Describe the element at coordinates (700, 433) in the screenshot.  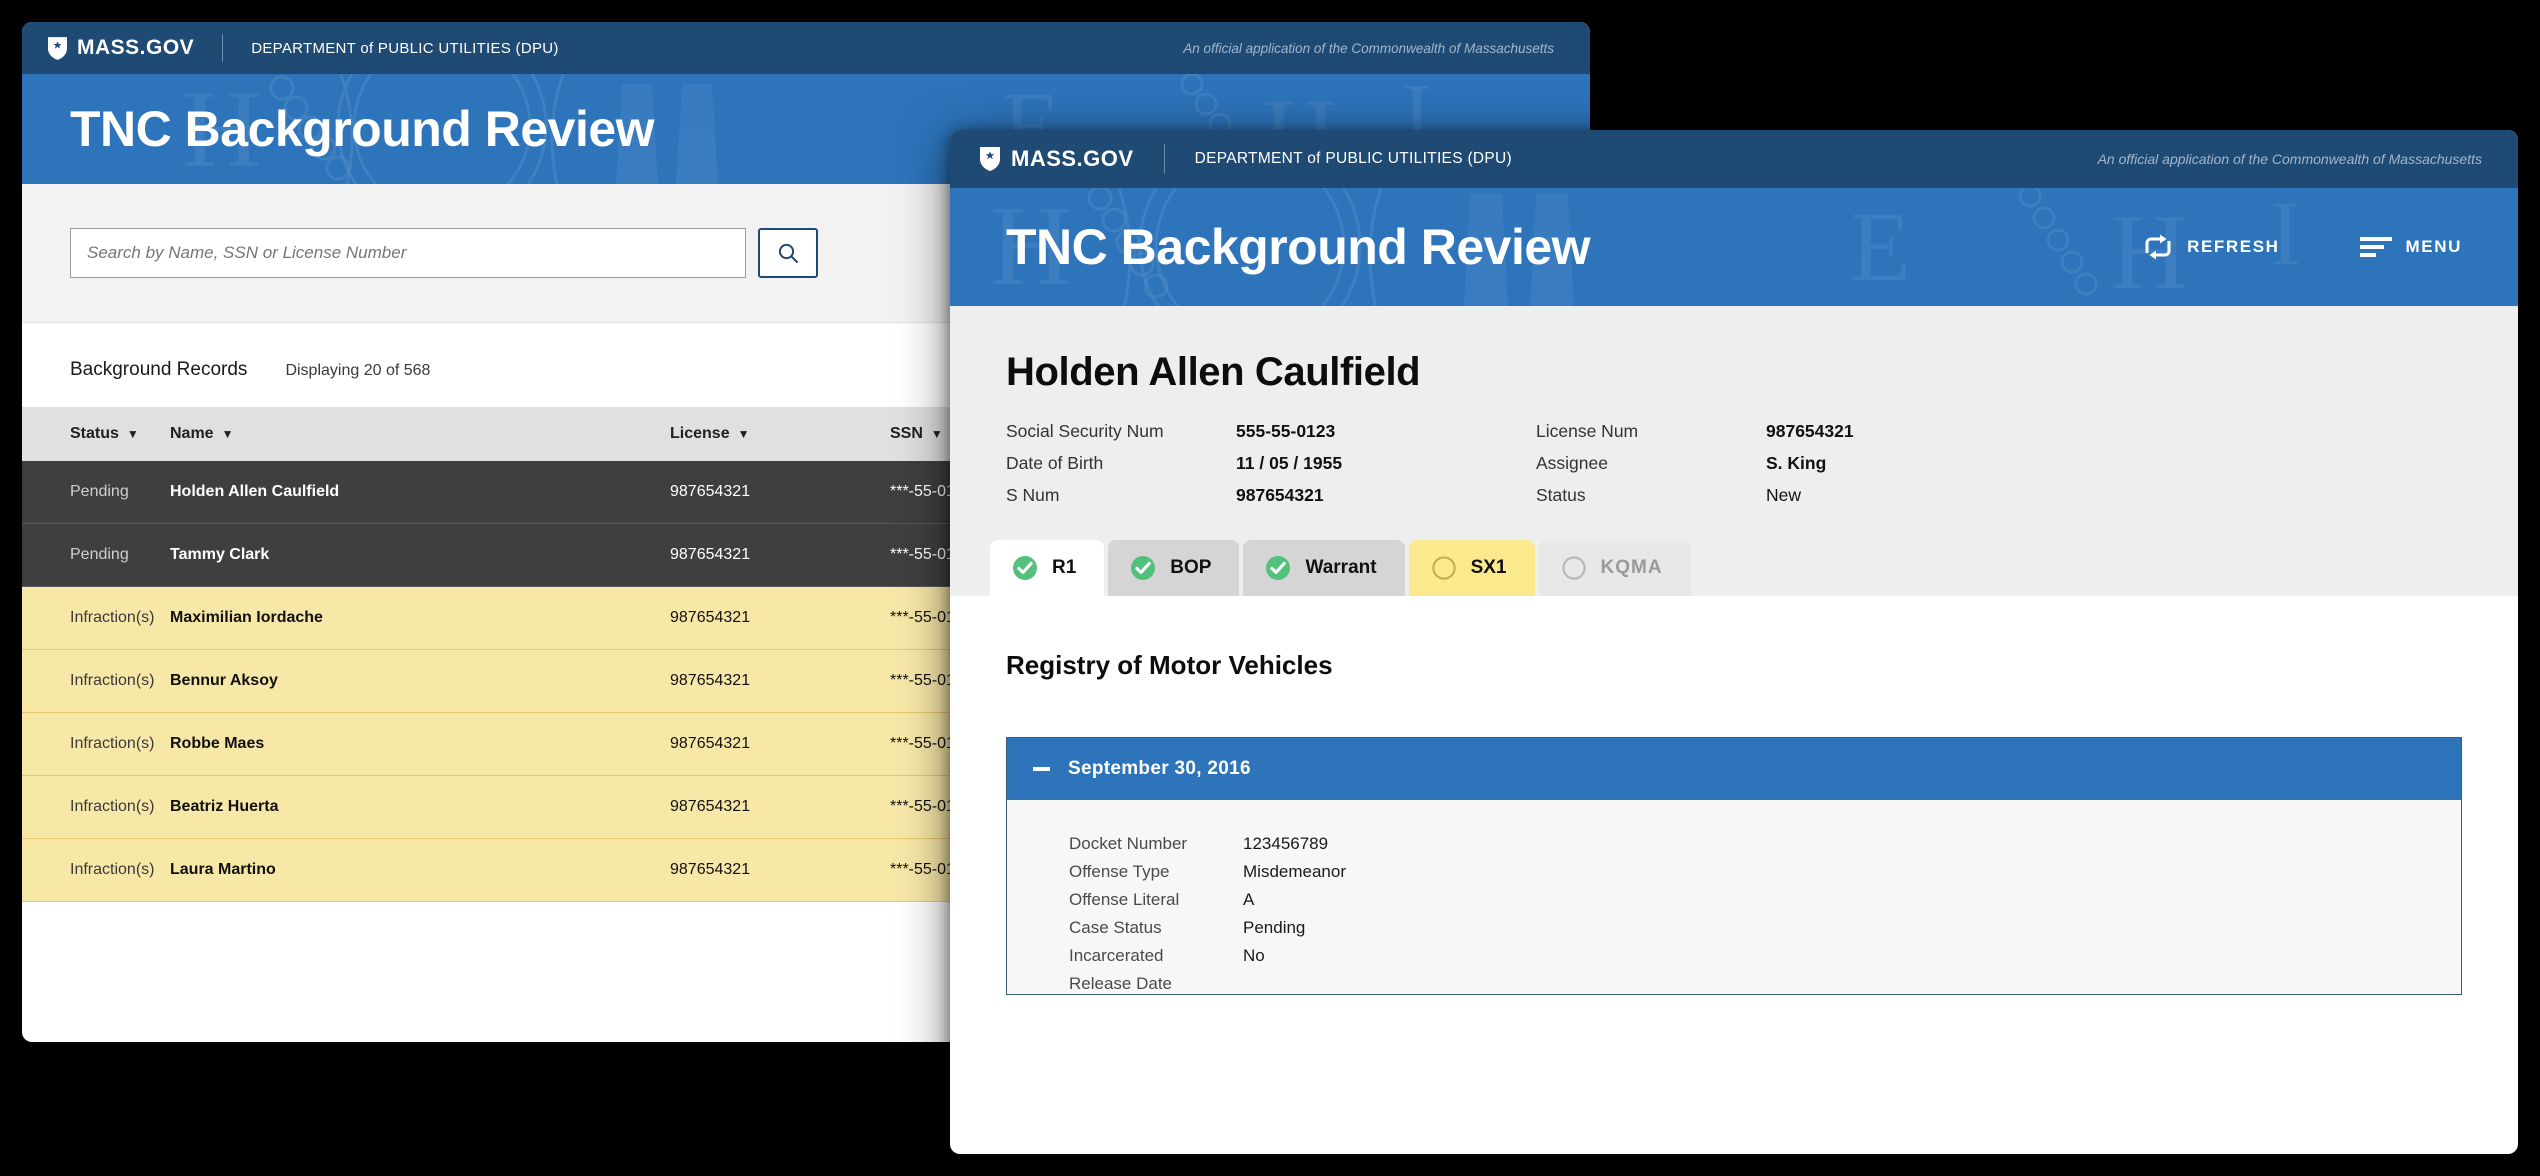
I see `column-header-license-label: License` at that location.